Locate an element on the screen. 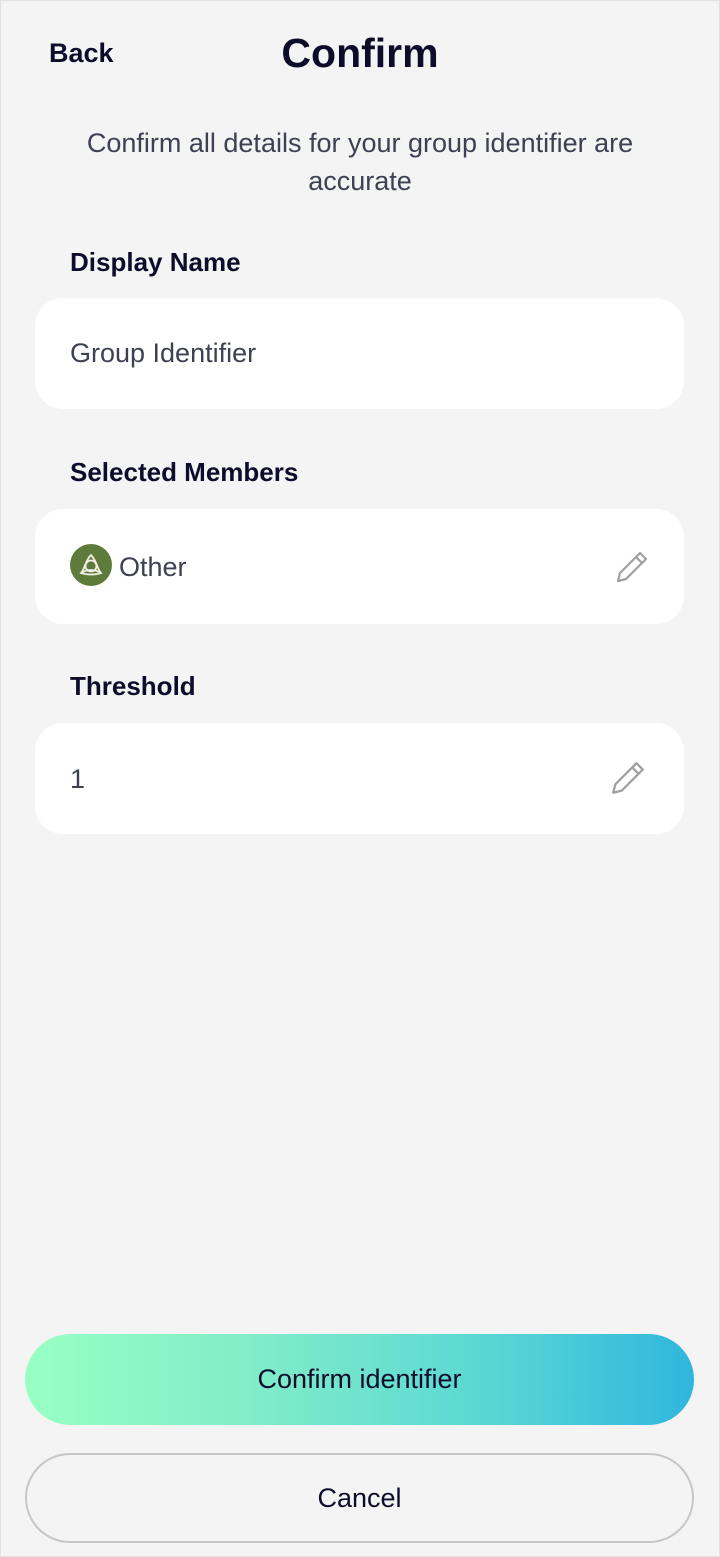  triquetra-icon is located at coordinates (91, 564).